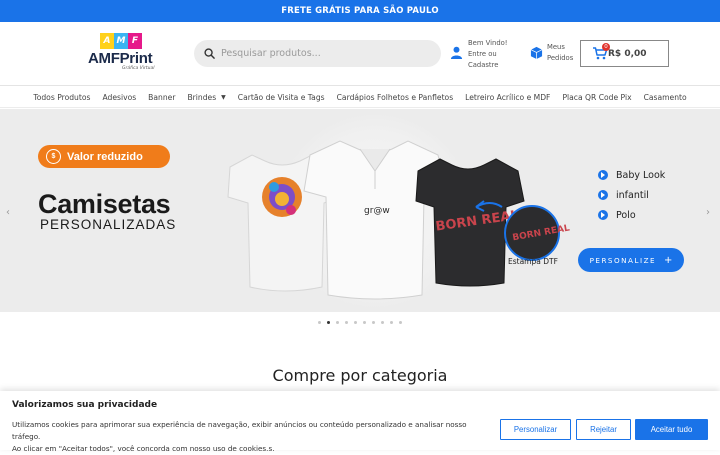  Describe the element at coordinates (536, 52) in the screenshot. I see `box-icon` at that location.